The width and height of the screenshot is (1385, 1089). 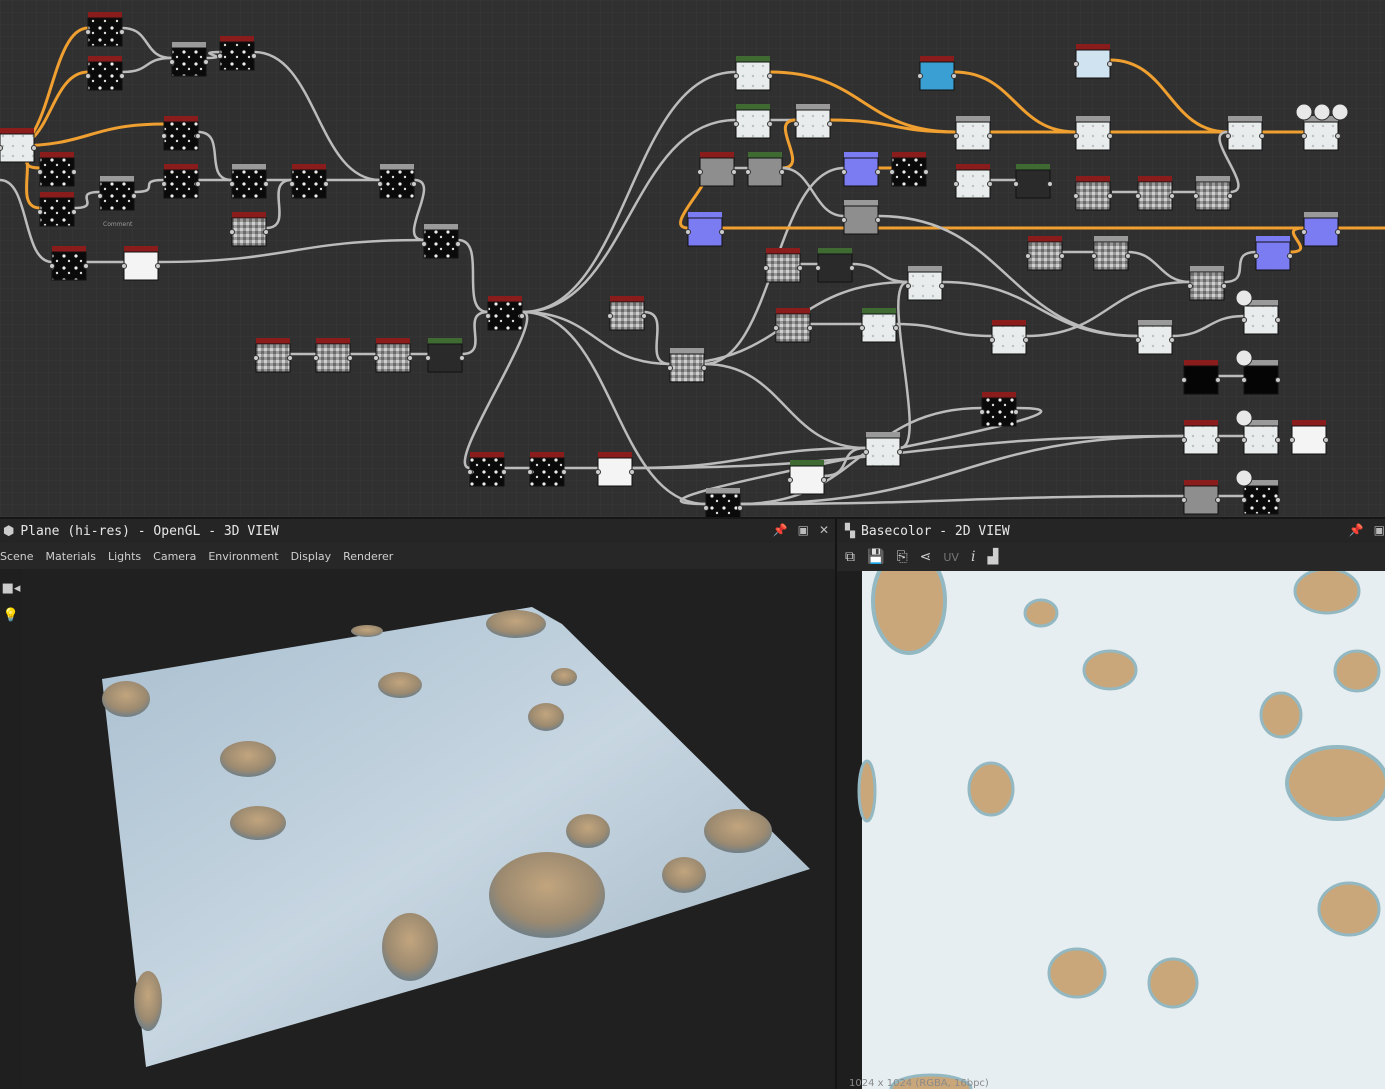 What do you see at coordinates (824, 530) in the screenshot?
I see `close-icon: ✕` at bounding box center [824, 530].